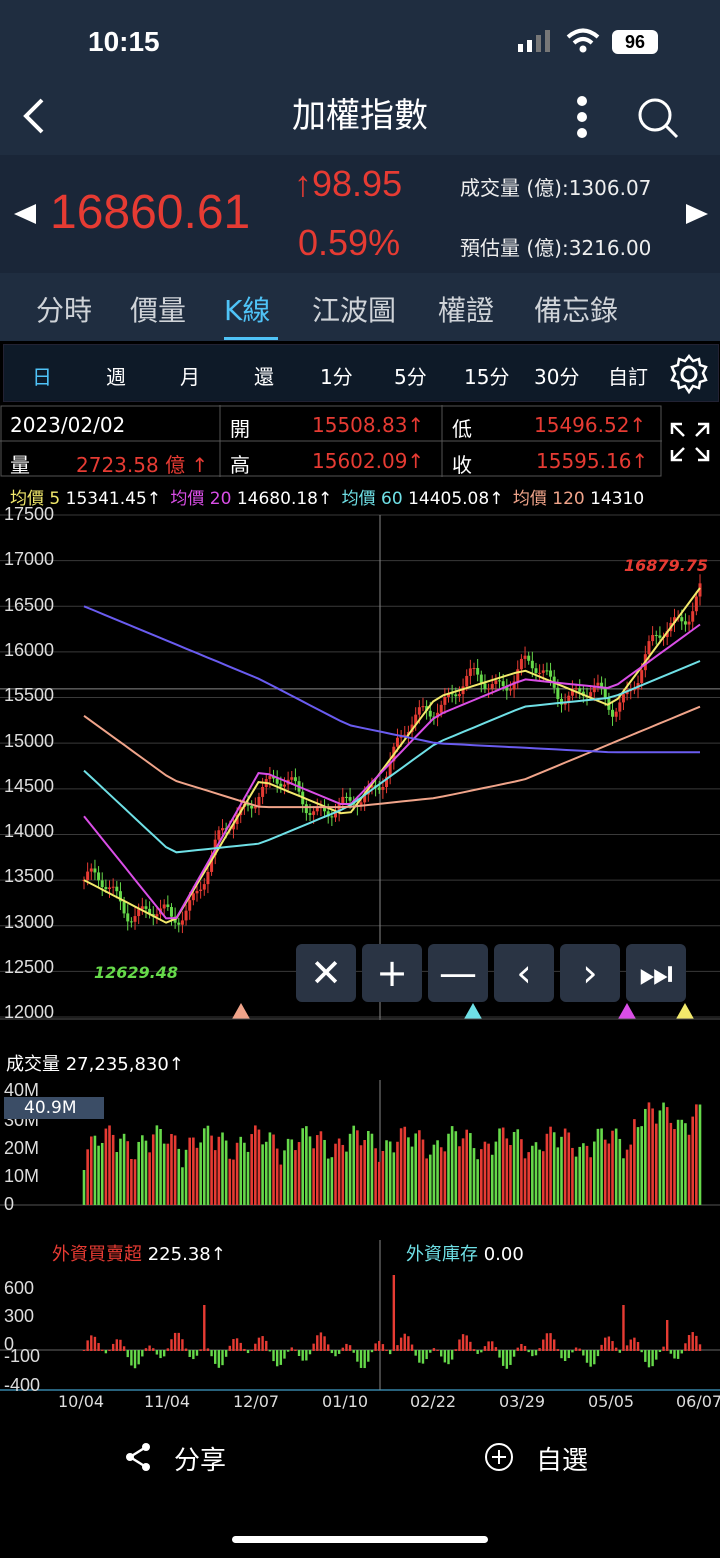 Image resolution: width=720 pixels, height=1558 pixels. I want to click on low-marker: 12629.48, so click(136, 972).